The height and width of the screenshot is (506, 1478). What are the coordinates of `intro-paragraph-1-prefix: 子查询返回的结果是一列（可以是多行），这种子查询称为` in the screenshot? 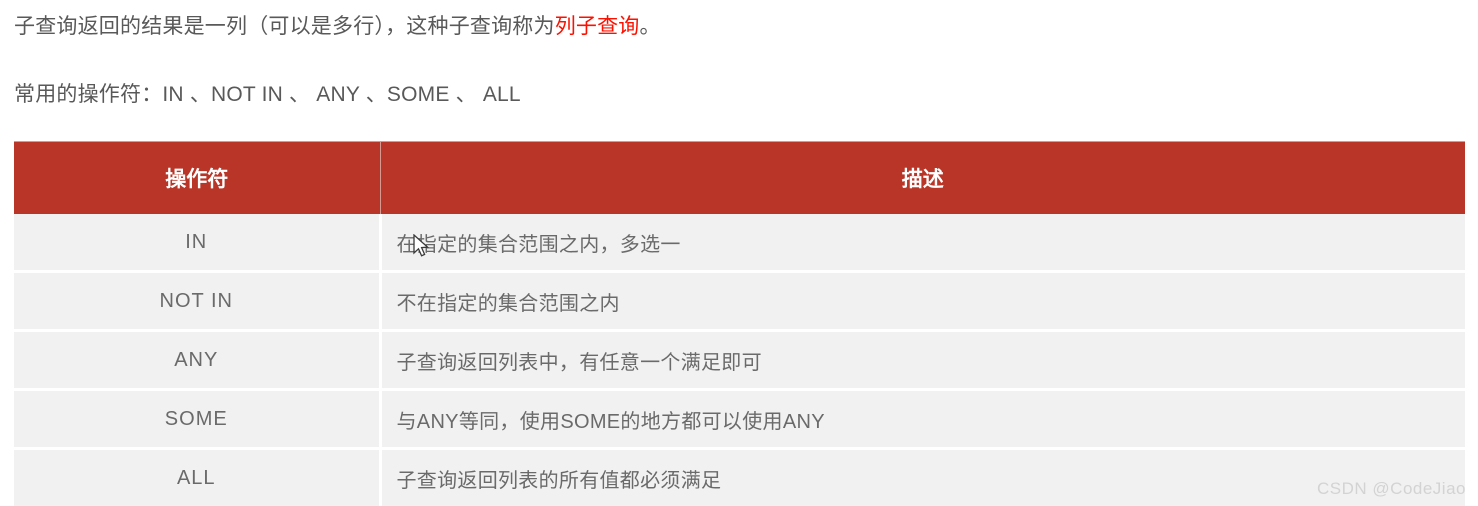 It's located at (284, 26).